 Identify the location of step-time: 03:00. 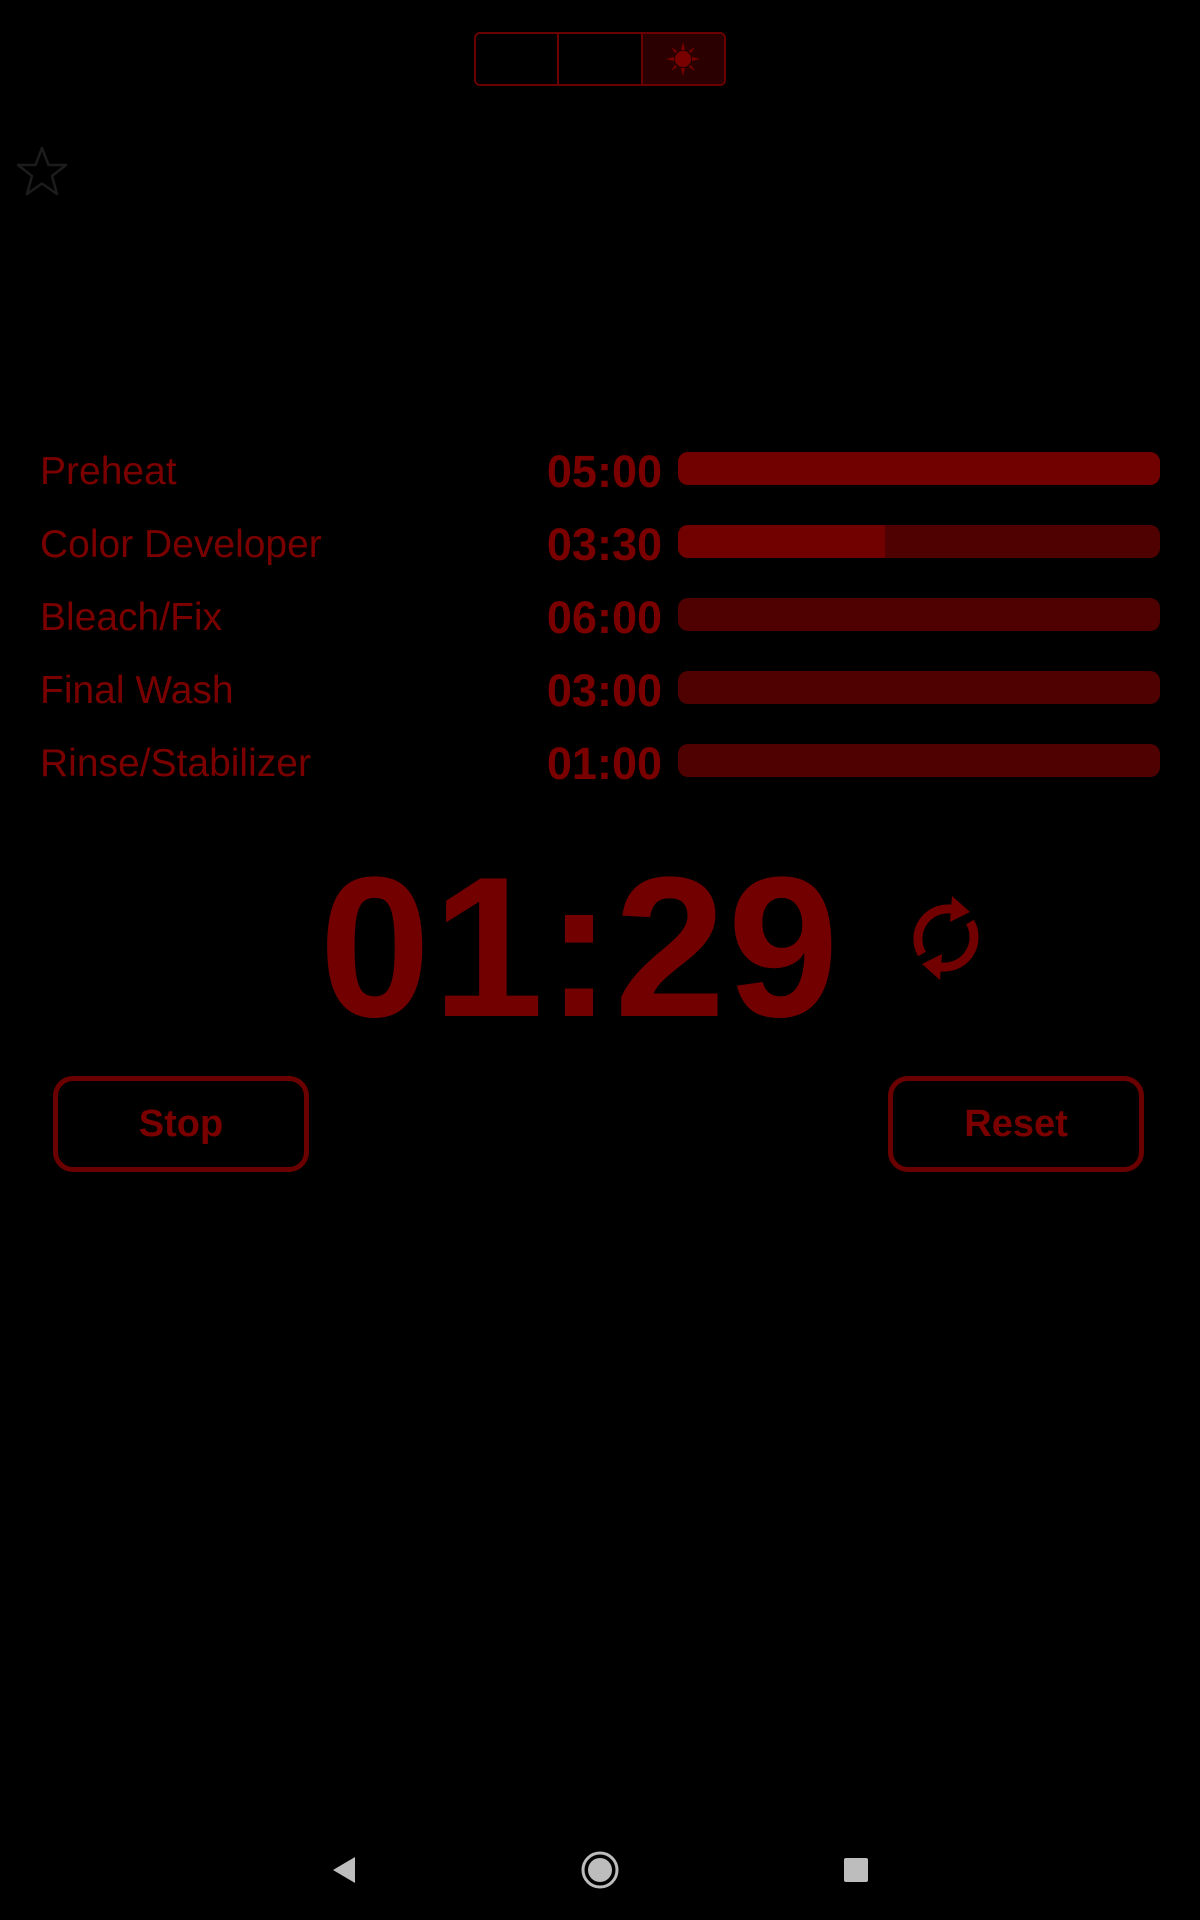
(604, 690).